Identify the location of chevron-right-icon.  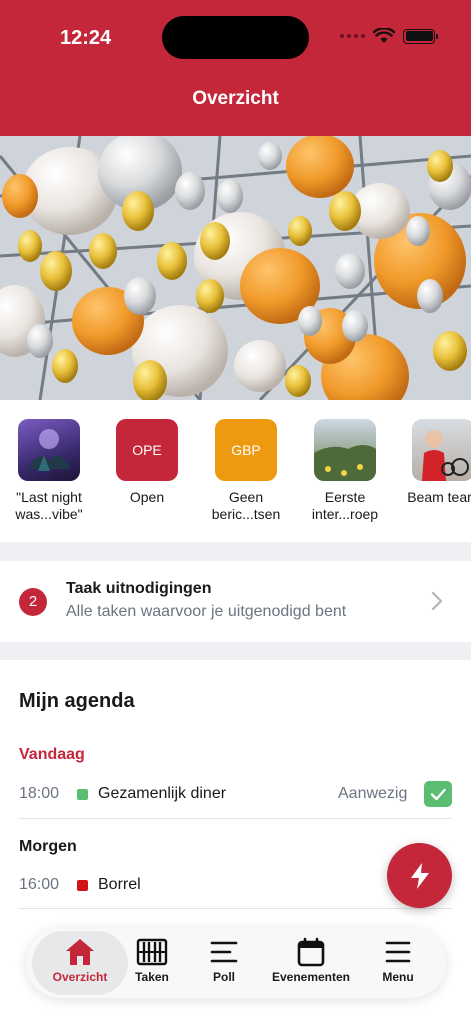
(437, 601).